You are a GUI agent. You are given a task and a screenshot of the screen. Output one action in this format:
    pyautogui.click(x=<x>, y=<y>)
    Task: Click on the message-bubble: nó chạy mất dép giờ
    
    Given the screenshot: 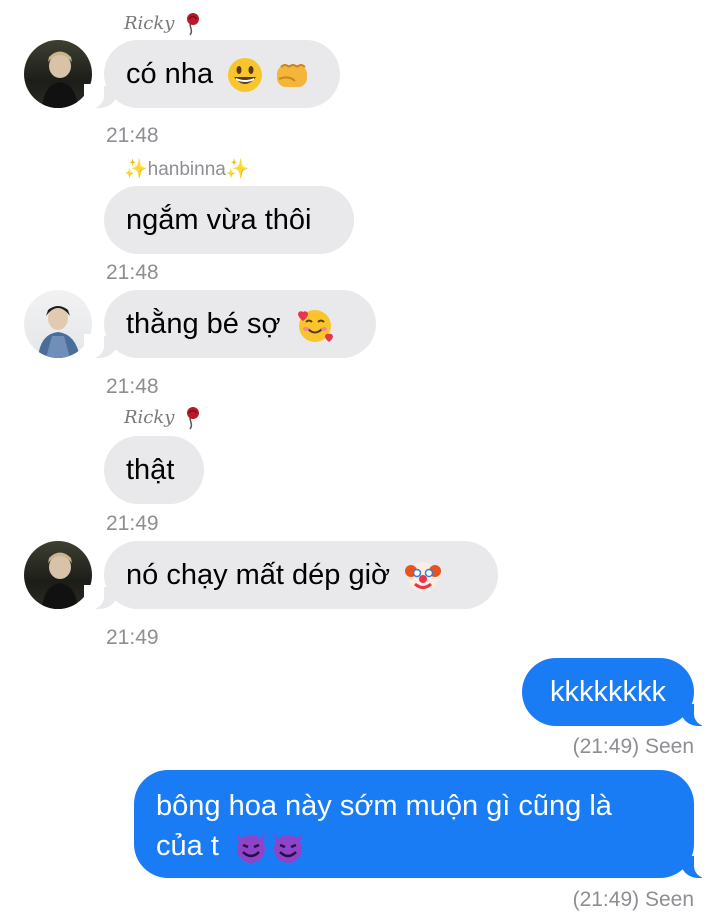 What is the action you would take?
    pyautogui.click(x=291, y=575)
    